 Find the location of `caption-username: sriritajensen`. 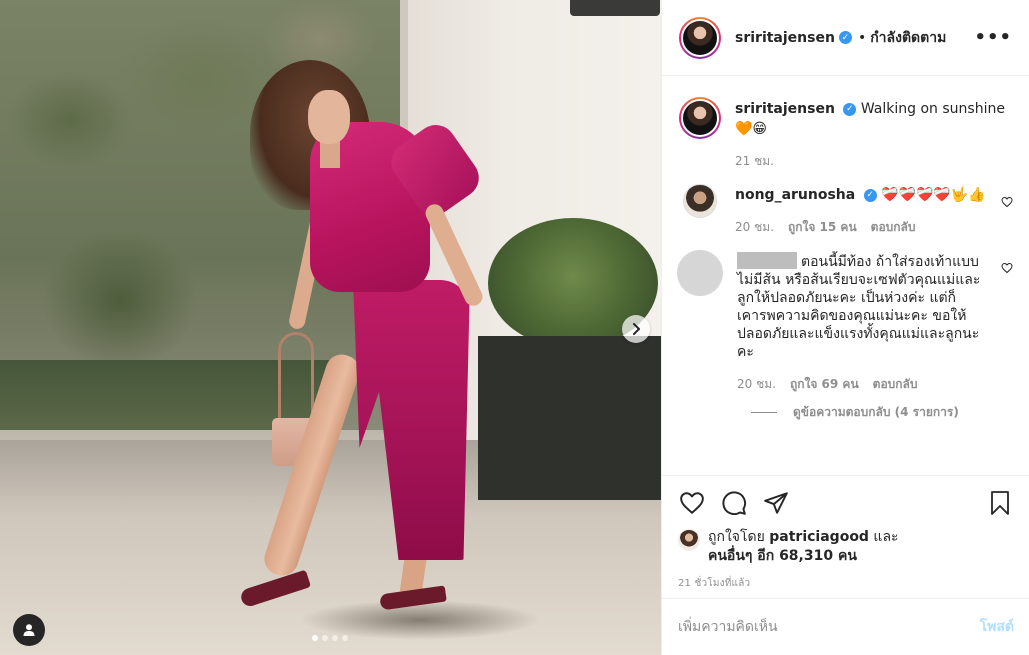

caption-username: sriritajensen is located at coordinates (785, 109).